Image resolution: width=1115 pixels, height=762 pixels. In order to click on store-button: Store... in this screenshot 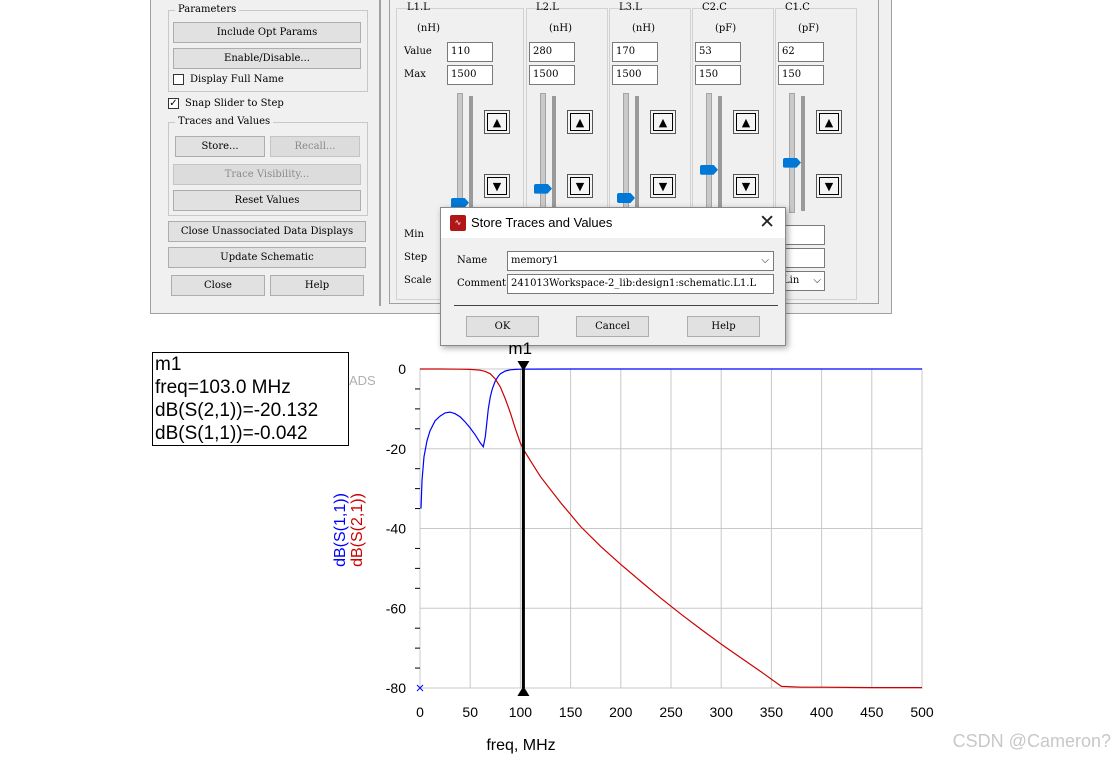, I will do `click(220, 146)`.